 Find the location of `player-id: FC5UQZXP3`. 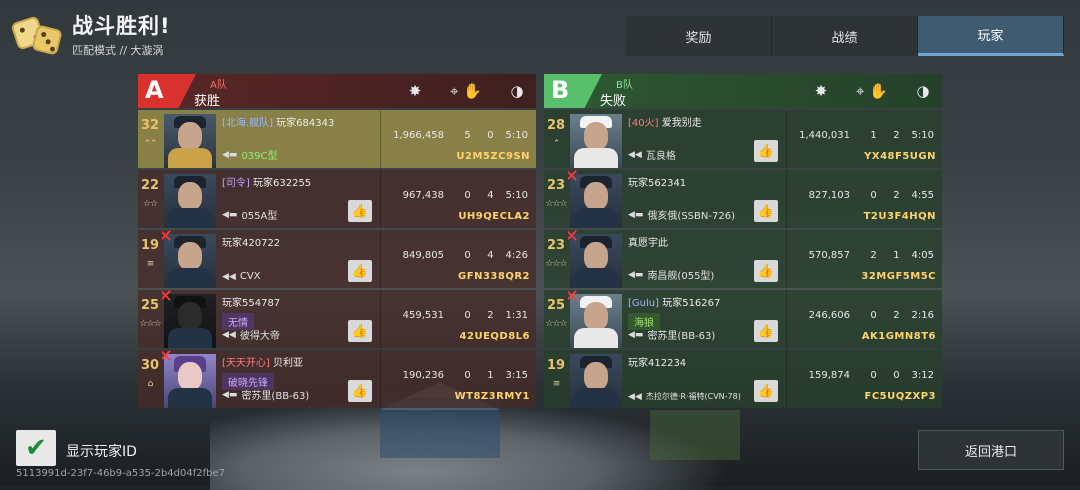

player-id: FC5UQZXP3 is located at coordinates (900, 396).